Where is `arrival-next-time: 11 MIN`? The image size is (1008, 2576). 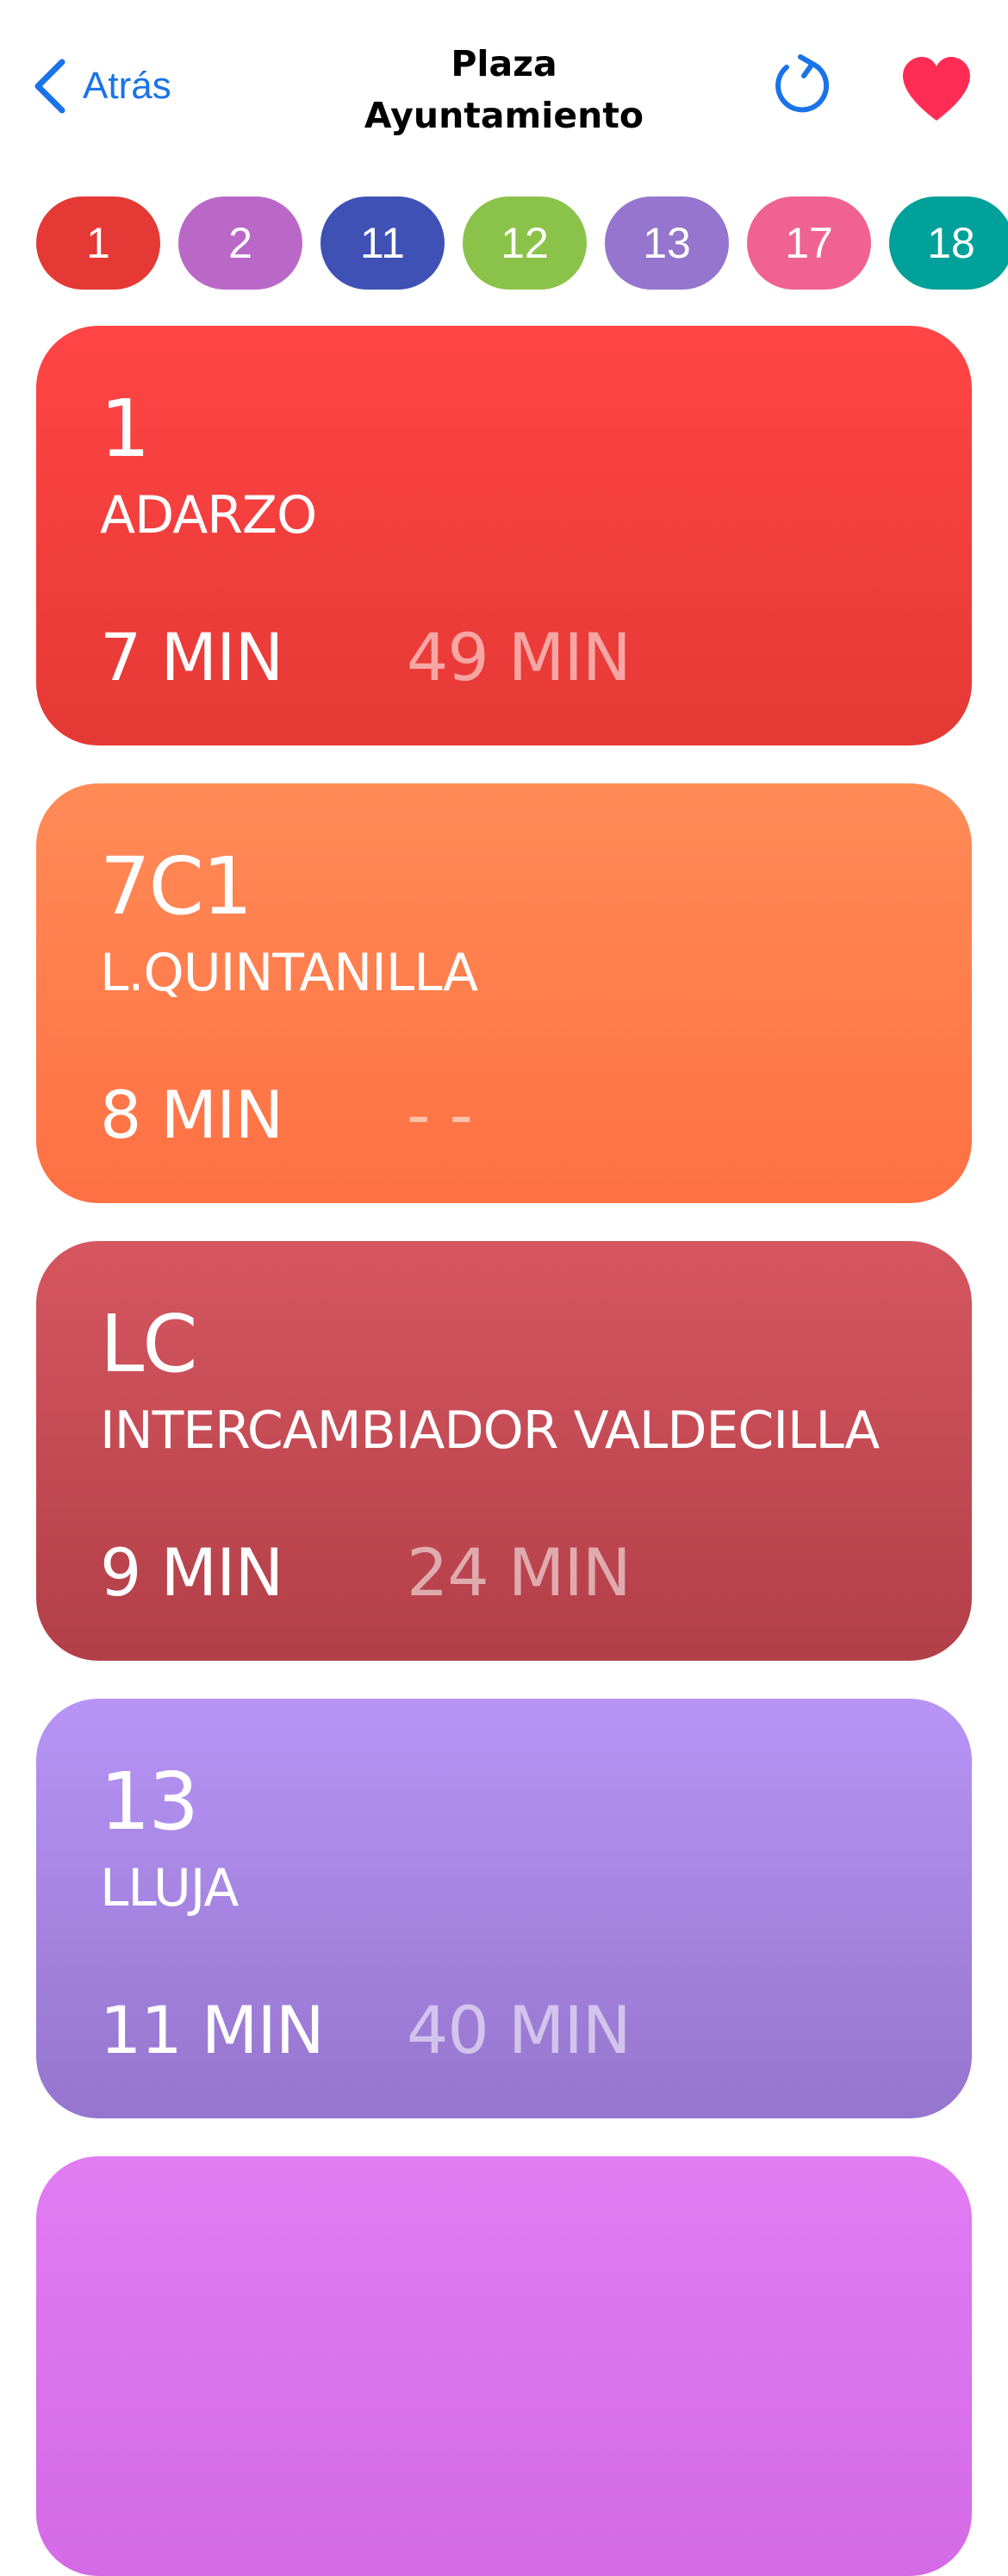
arrival-next-time: 11 MIN is located at coordinates (213, 2030).